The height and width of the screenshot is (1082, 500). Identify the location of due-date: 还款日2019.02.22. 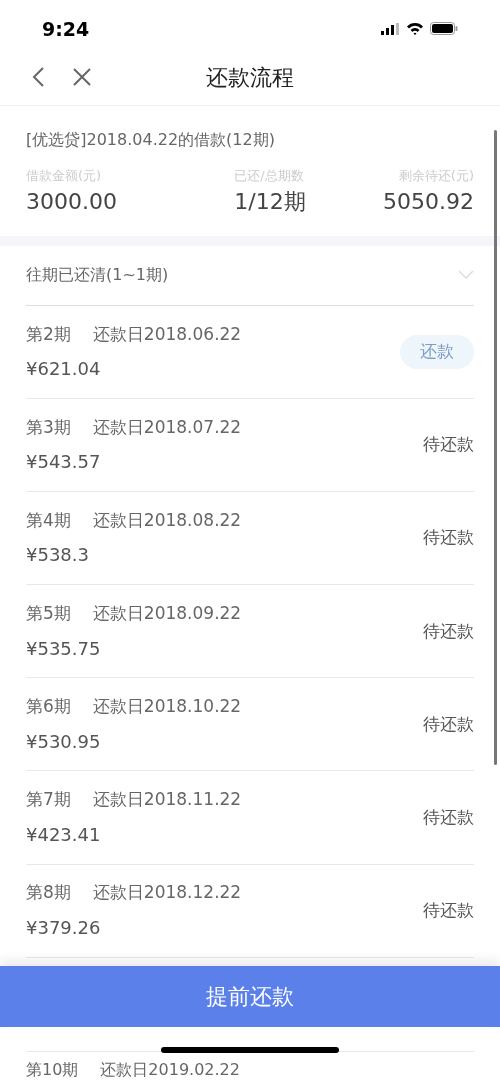
(170, 1069).